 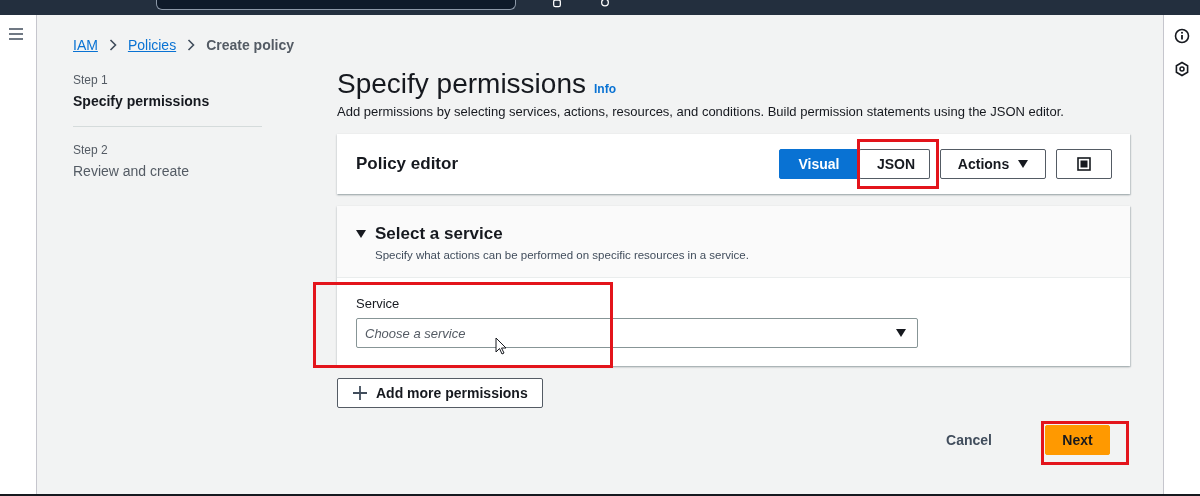 I want to click on field-label: Service, so click(x=378, y=304).